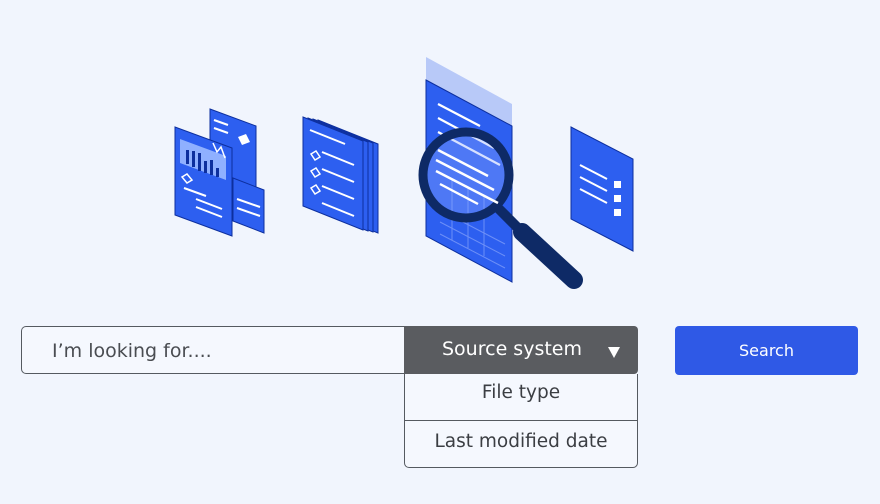 Image resolution: width=880 pixels, height=504 pixels. Describe the element at coordinates (766, 350) in the screenshot. I see `search-button: Search` at that location.